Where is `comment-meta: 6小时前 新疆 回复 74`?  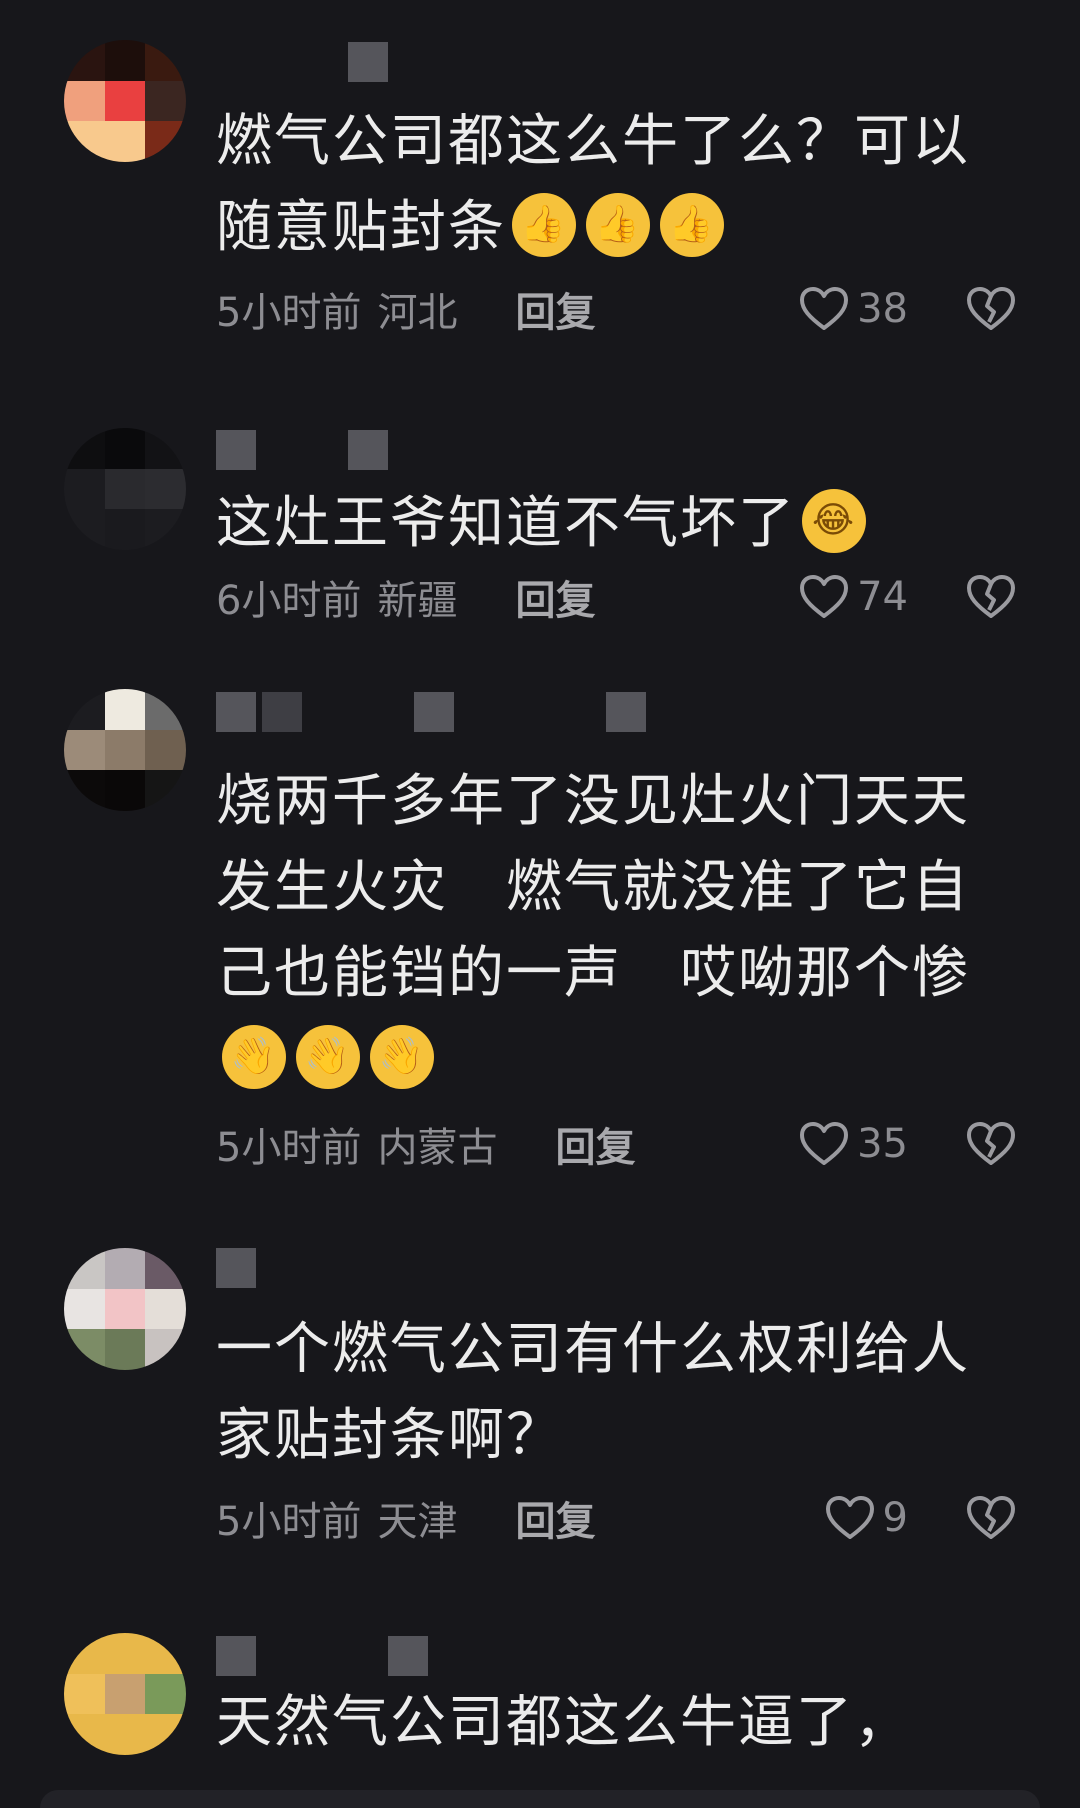 comment-meta: 6小时前 新疆 回复 74 is located at coordinates (616, 597).